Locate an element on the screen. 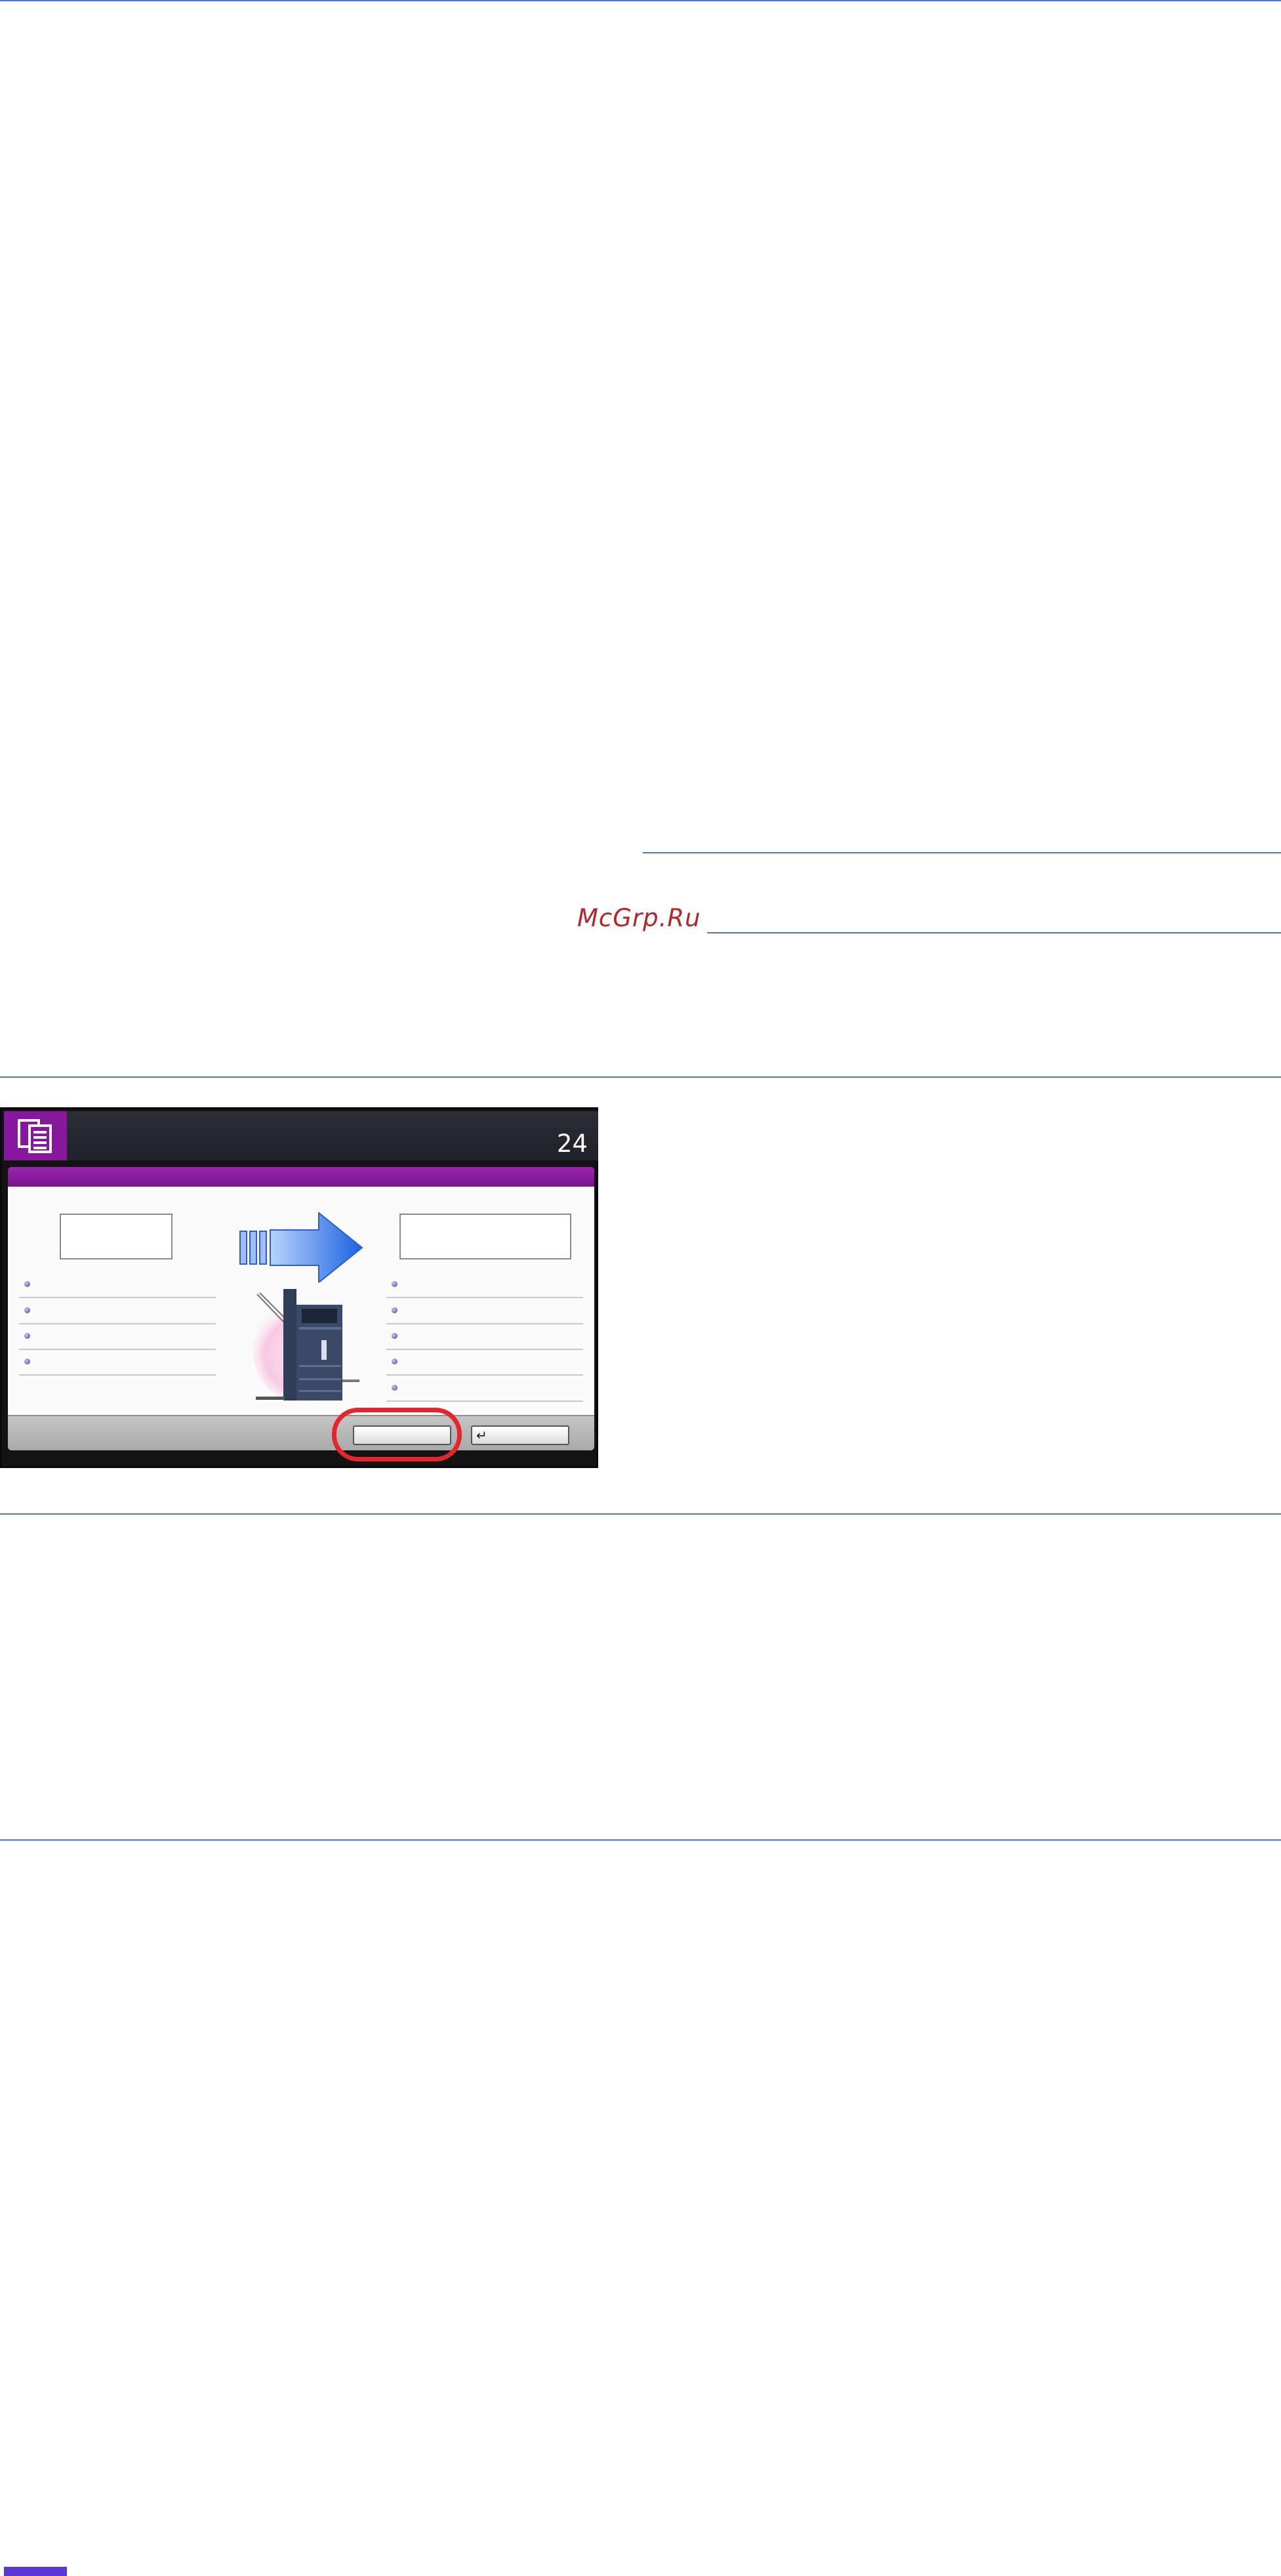  close-button: ↵ is located at coordinates (520, 1435).